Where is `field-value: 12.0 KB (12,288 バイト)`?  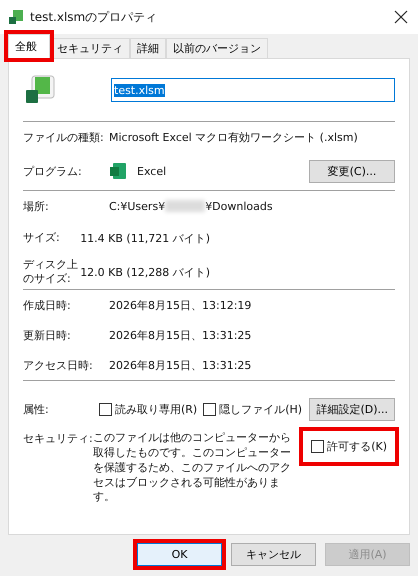
field-value: 12.0 KB (12,288 バイト) is located at coordinates (145, 272).